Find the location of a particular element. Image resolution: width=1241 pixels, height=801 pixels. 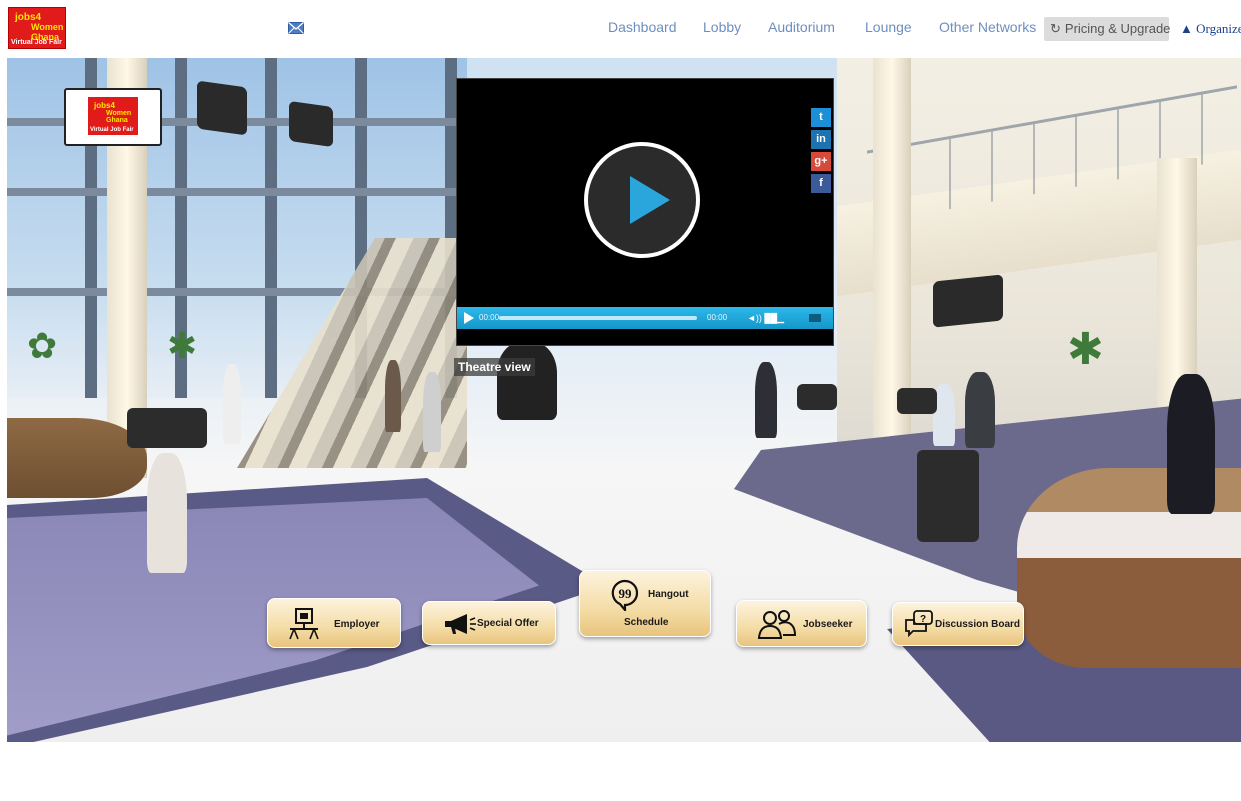

board-logo-line2: Women Ghana is located at coordinates (119, 117).